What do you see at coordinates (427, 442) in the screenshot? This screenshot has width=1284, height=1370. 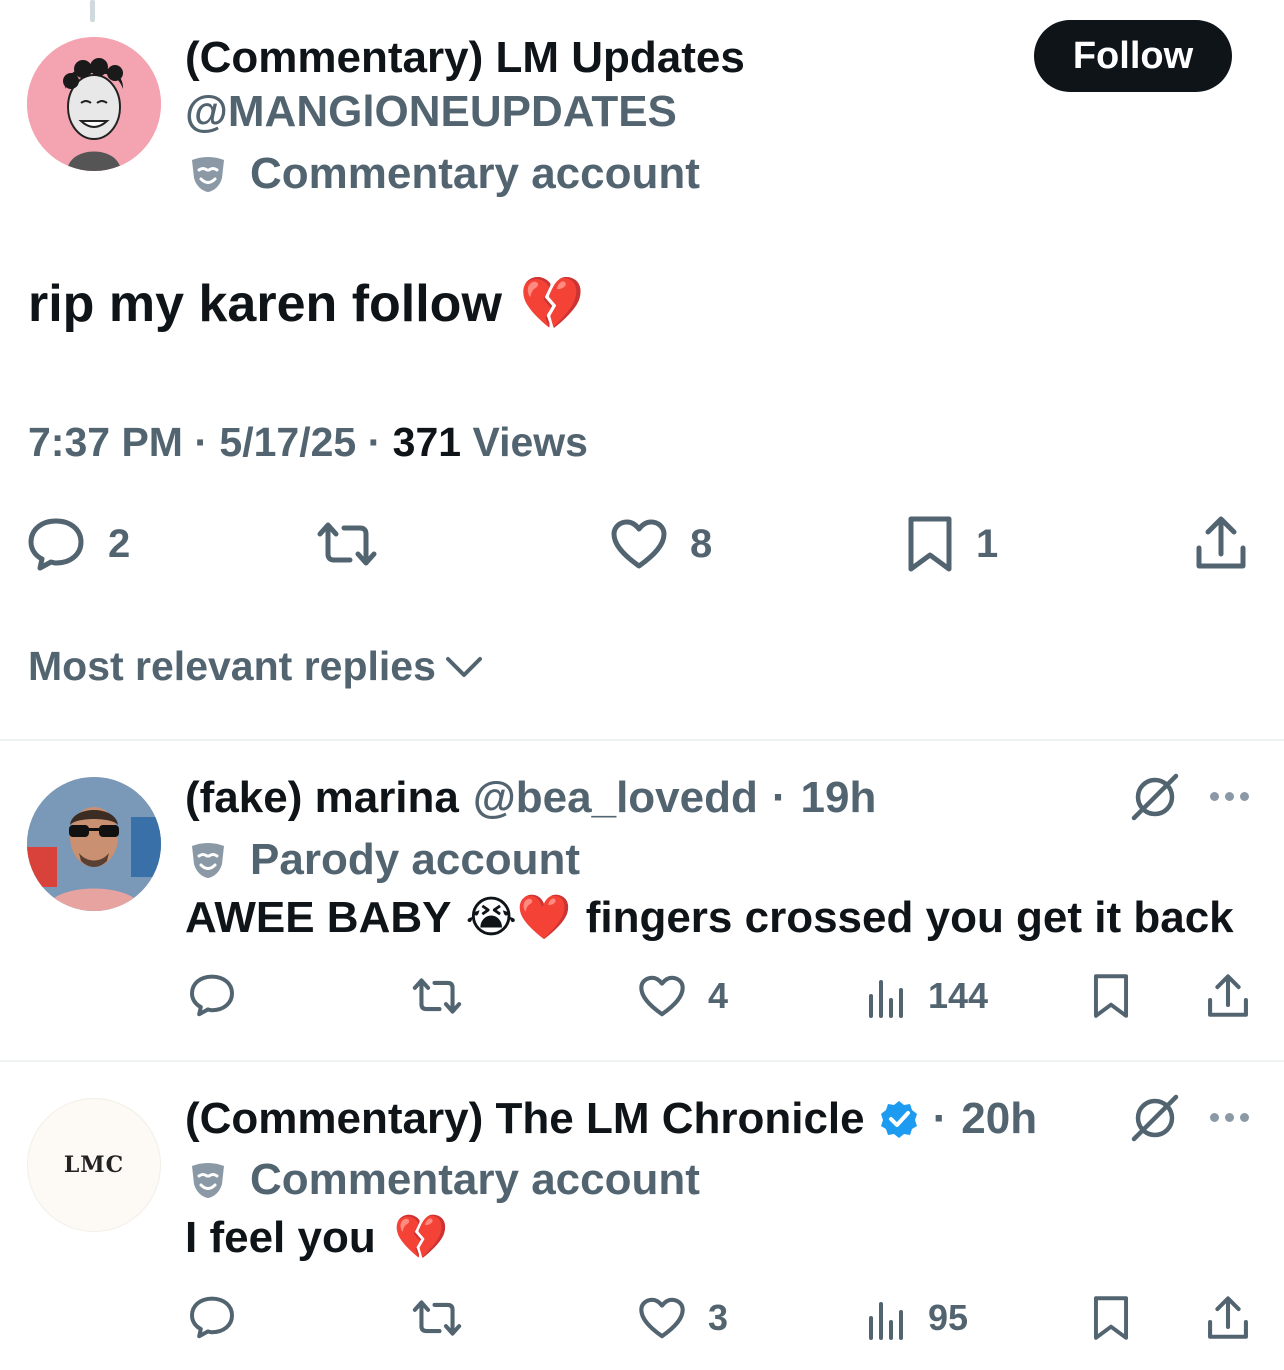 I see `views-count: 371` at bounding box center [427, 442].